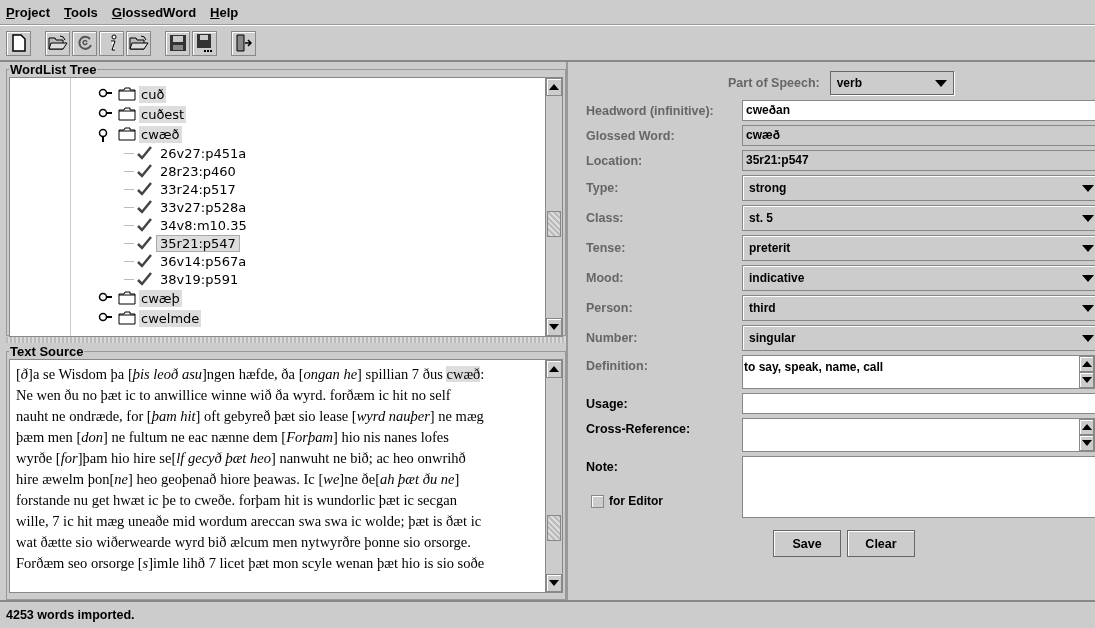 The height and width of the screenshot is (628, 1095). What do you see at coordinates (639, 429) in the screenshot?
I see `field-label: Cross-Reference:` at bounding box center [639, 429].